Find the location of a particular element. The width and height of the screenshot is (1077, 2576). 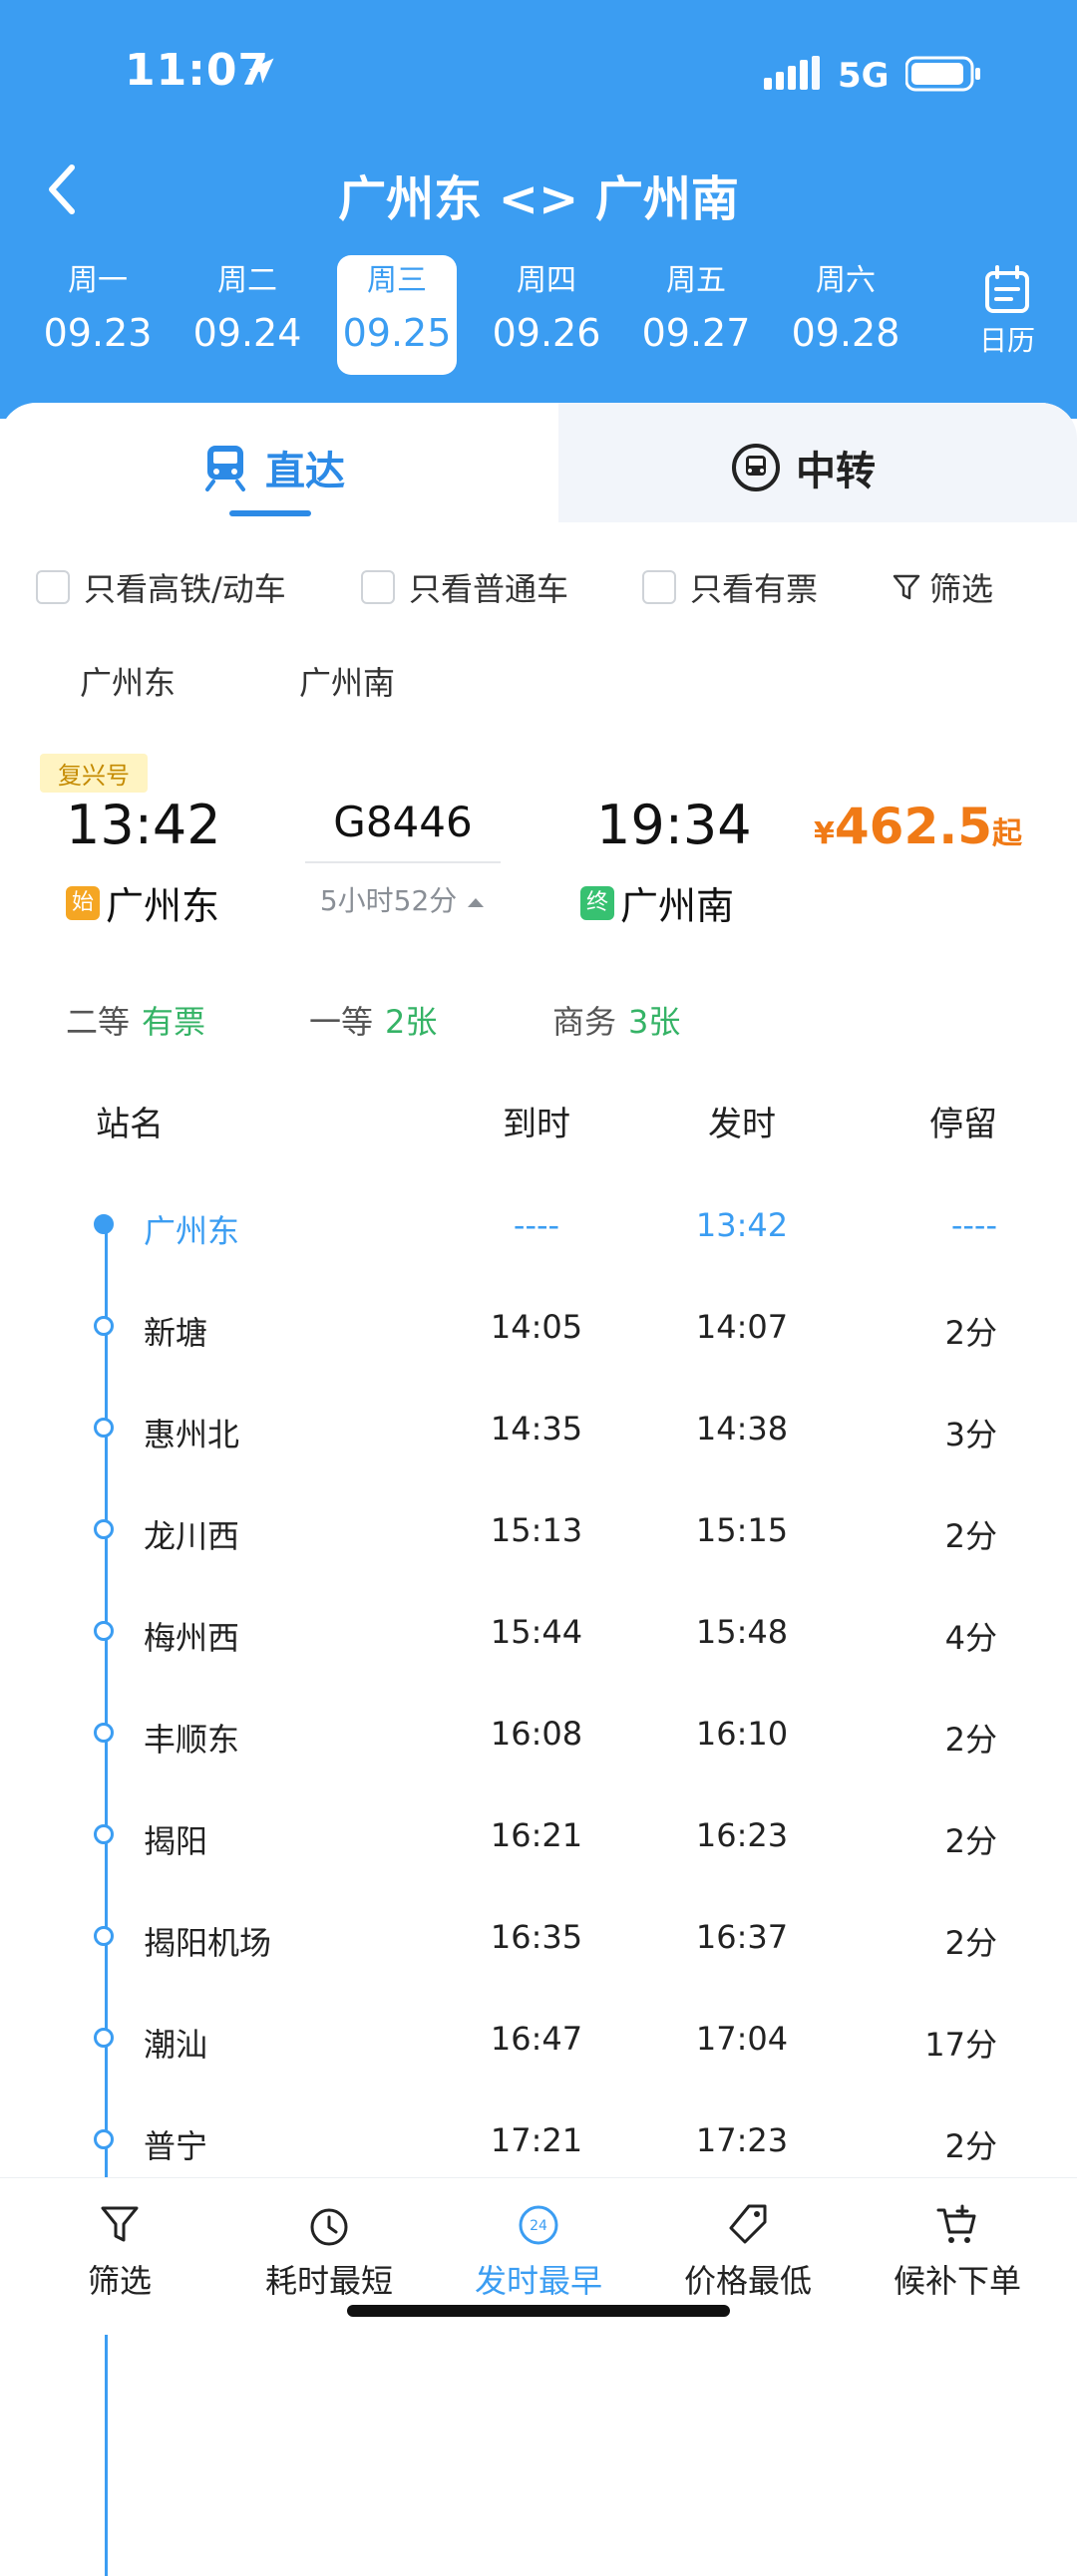

date-value: 09.25 is located at coordinates (397, 333).